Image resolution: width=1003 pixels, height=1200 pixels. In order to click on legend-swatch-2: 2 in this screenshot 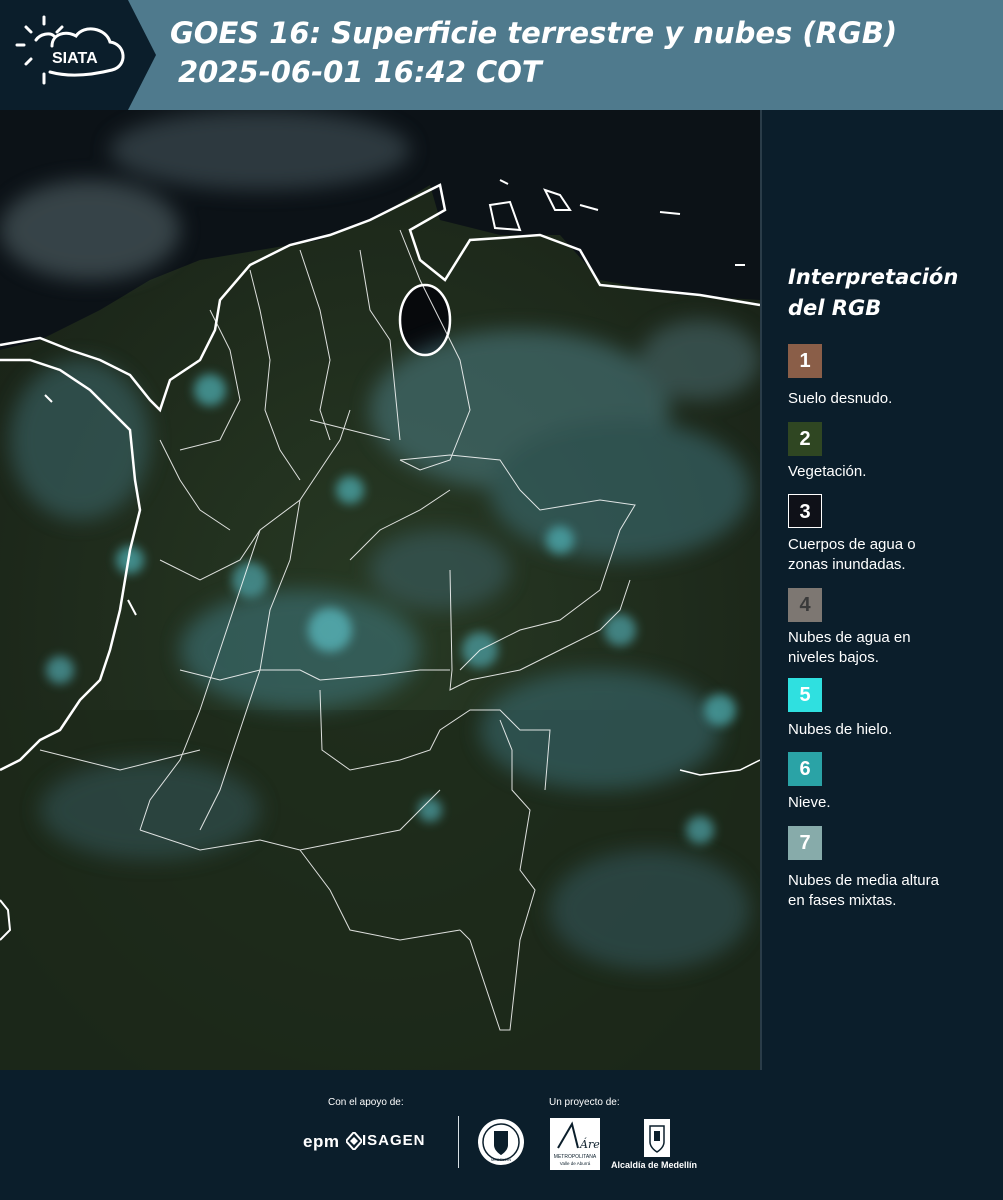, I will do `click(805, 439)`.